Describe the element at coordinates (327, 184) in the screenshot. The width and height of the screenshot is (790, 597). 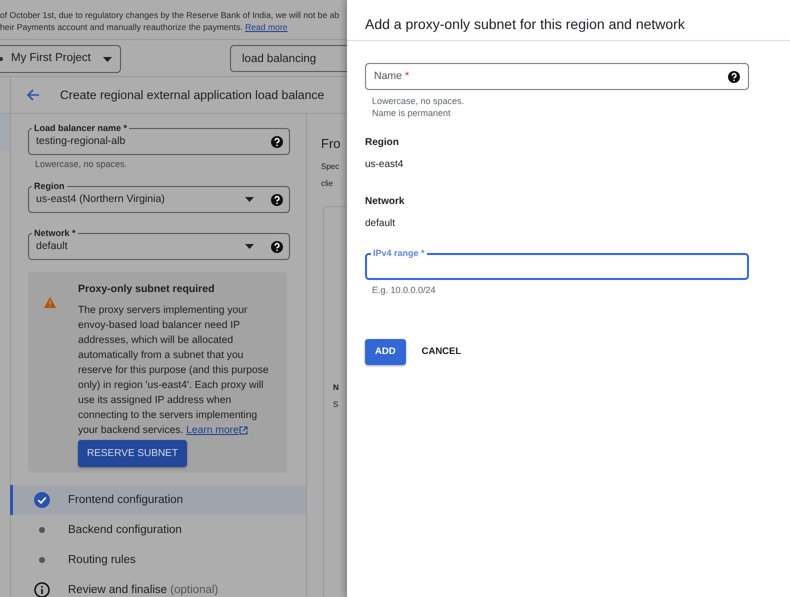
I see `description-text: clie` at that location.